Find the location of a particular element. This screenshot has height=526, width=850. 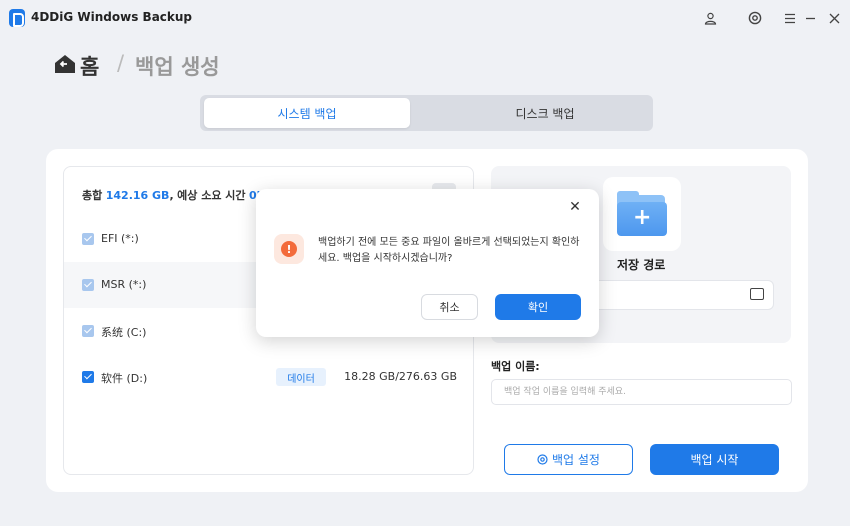

settings-icon is located at coordinates (755, 18).